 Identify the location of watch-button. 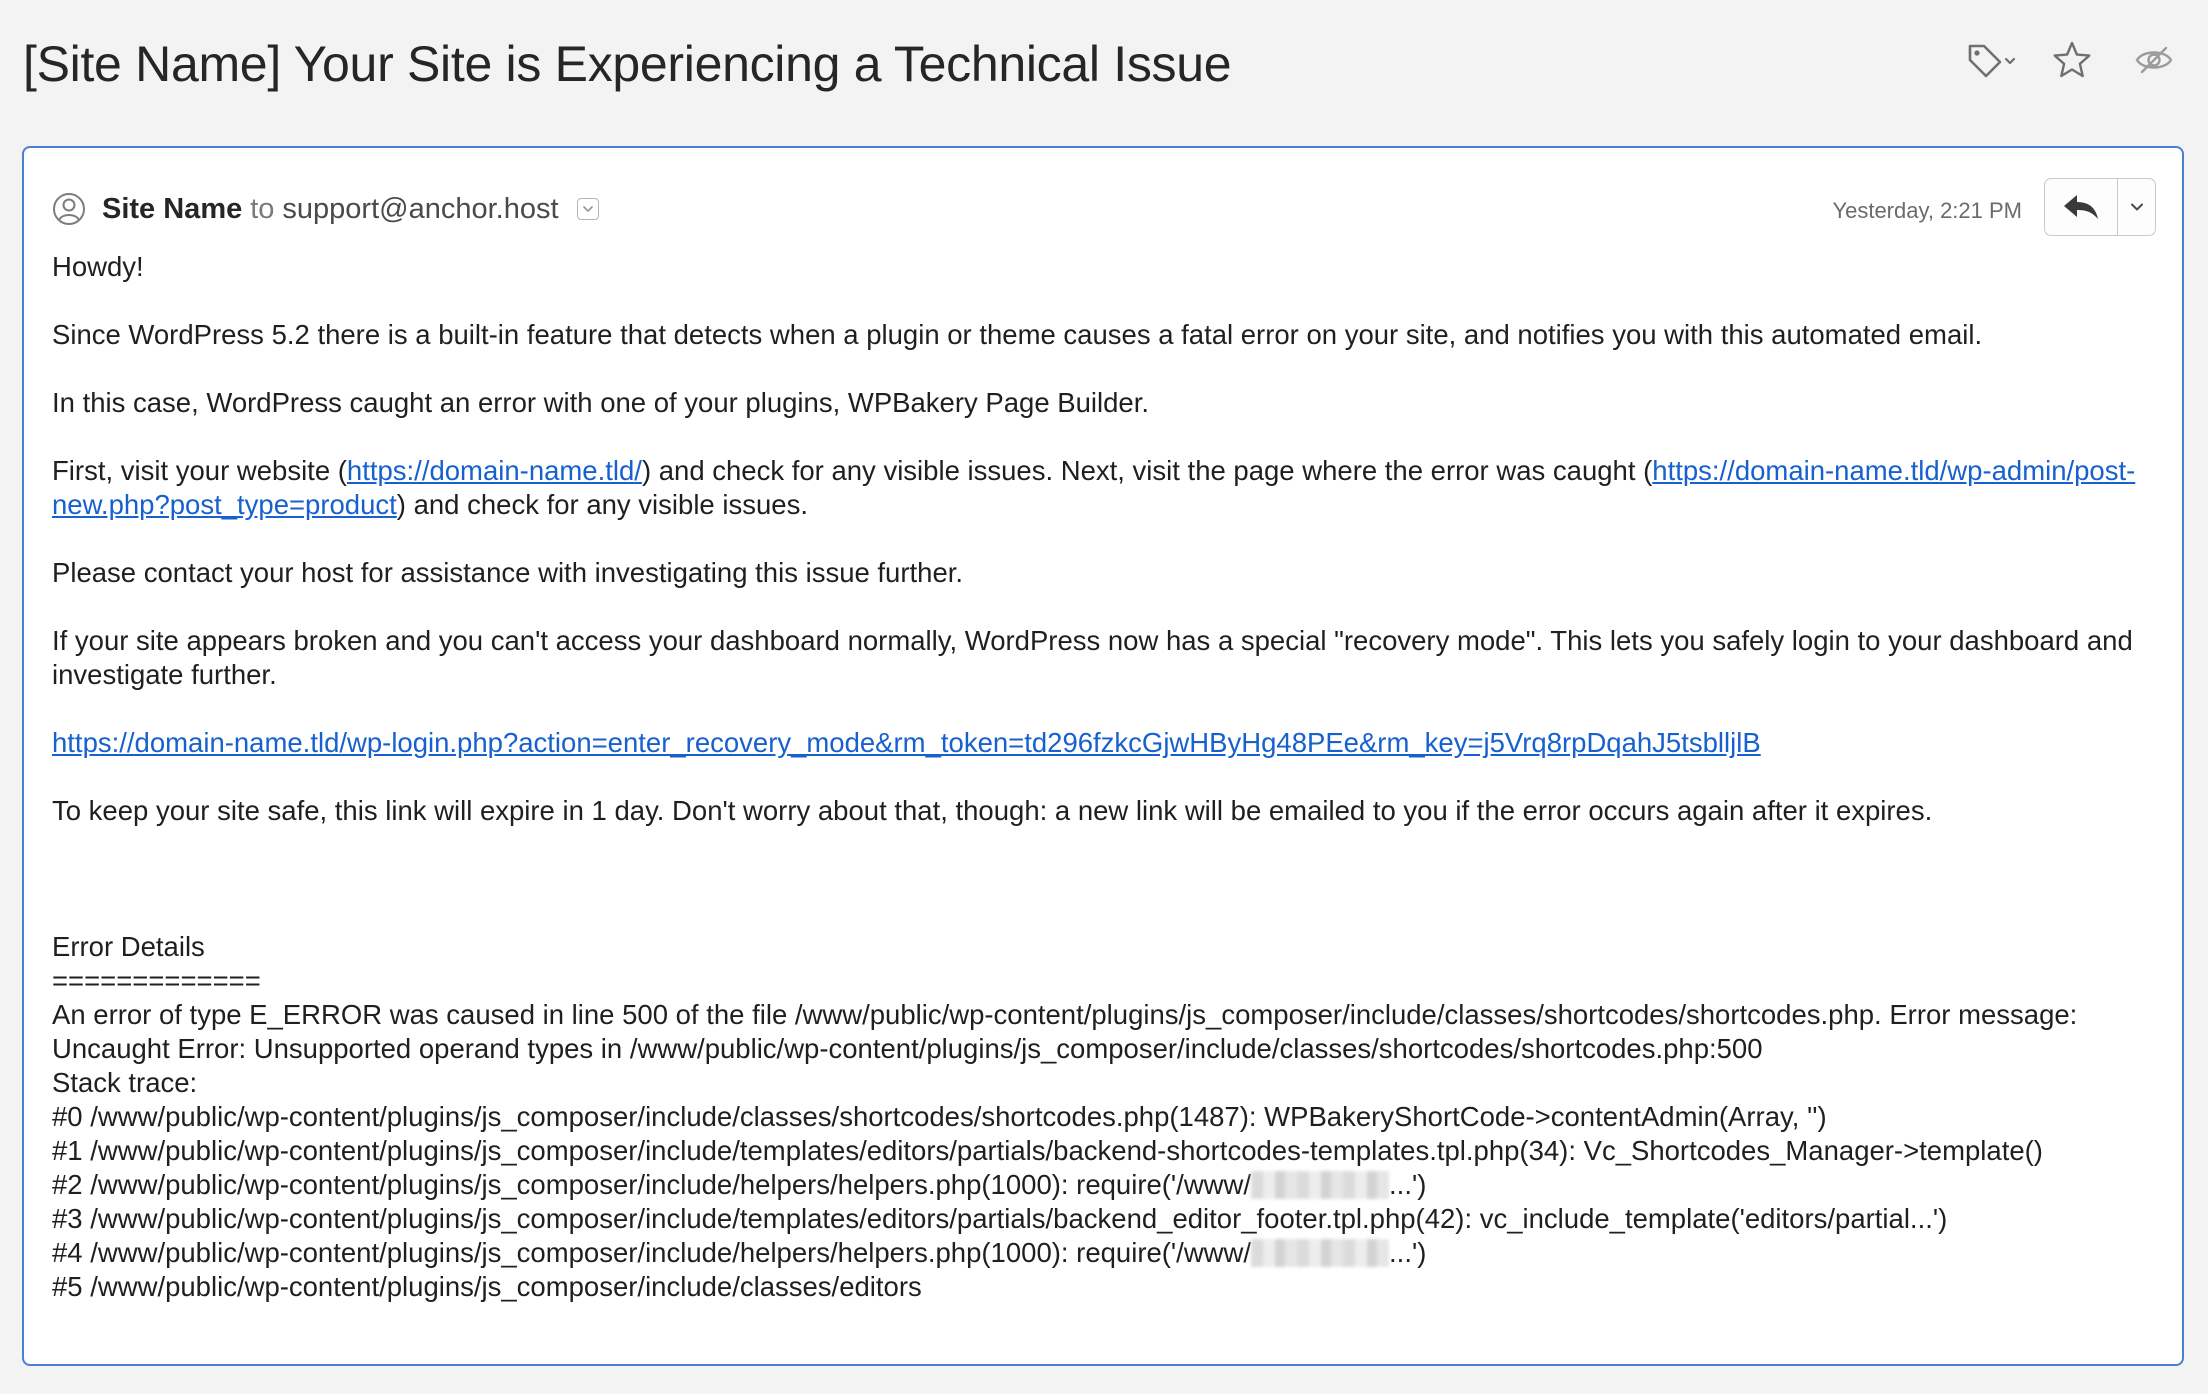
(2154, 60).